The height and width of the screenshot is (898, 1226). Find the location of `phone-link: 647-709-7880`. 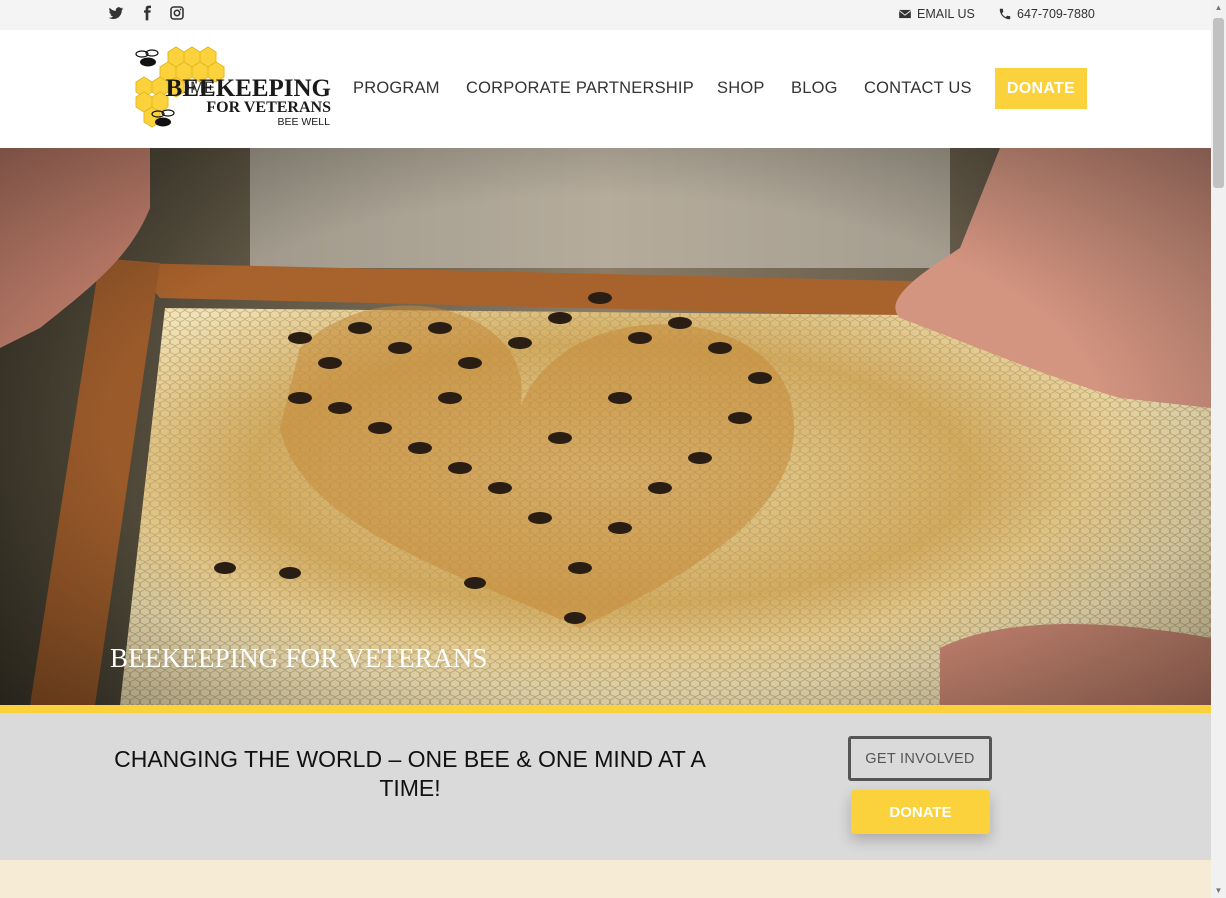

phone-link: 647-709-7880 is located at coordinates (1046, 14).